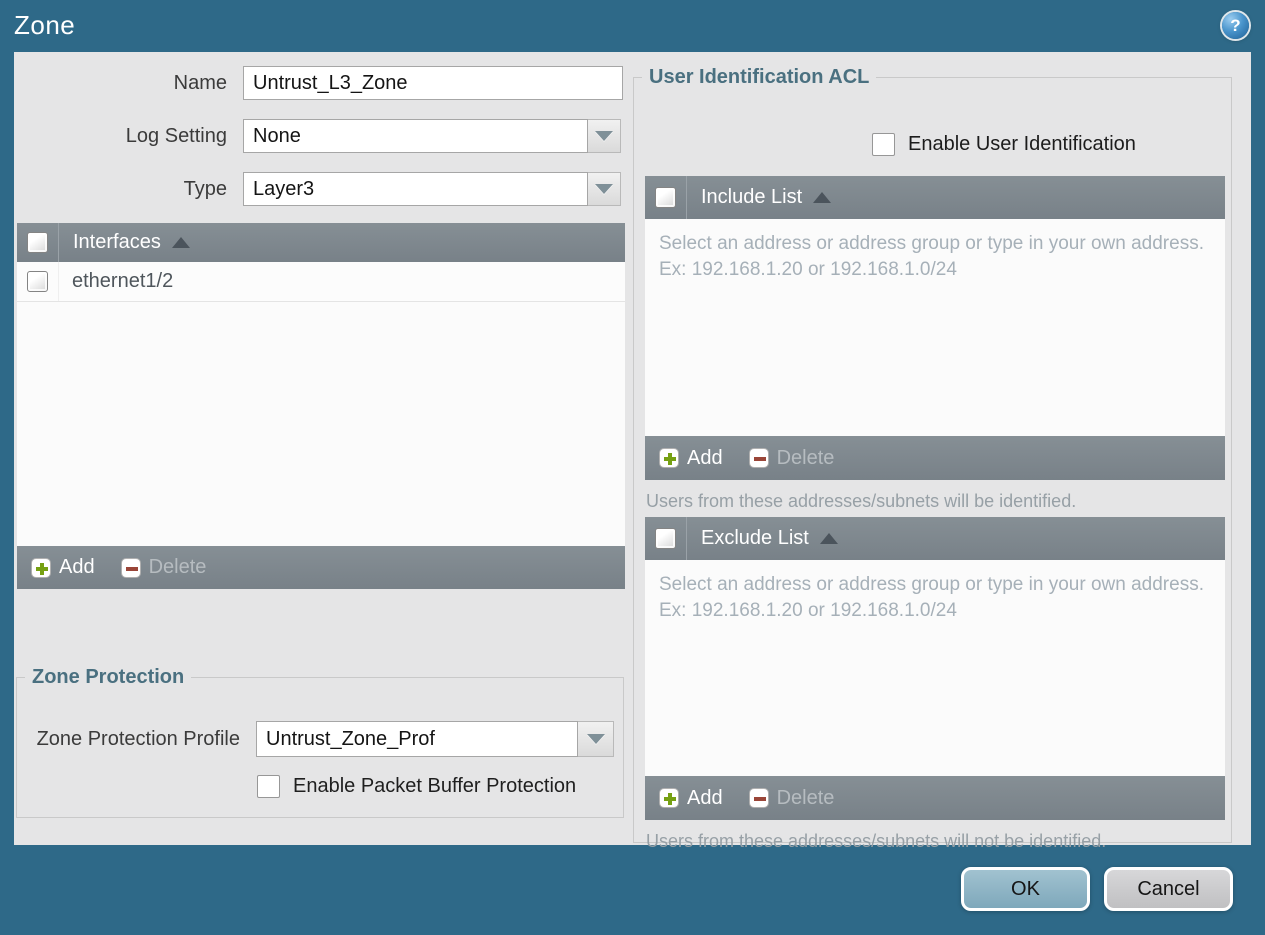 The height and width of the screenshot is (935, 1265). What do you see at coordinates (117, 242) in the screenshot?
I see `interfaces-column-label: Interfaces` at bounding box center [117, 242].